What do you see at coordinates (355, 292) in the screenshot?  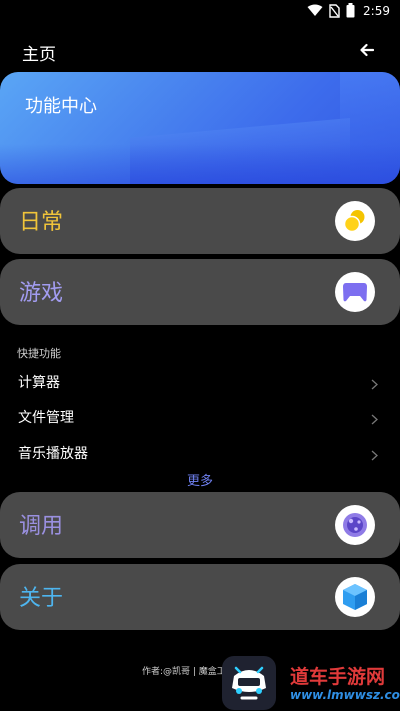 I see `gamepad-icon` at bounding box center [355, 292].